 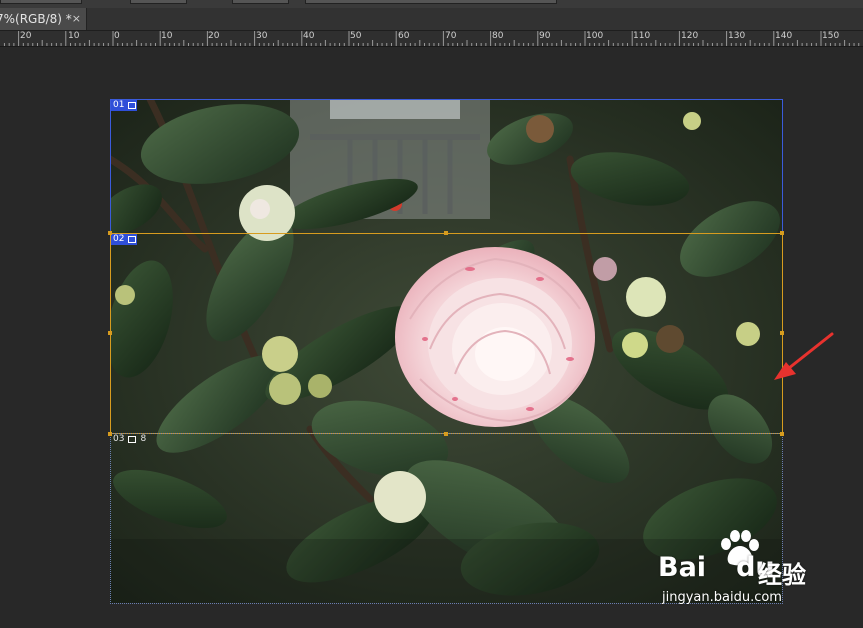 What do you see at coordinates (143, 439) in the screenshot?
I see `slice-link-number: 8` at bounding box center [143, 439].